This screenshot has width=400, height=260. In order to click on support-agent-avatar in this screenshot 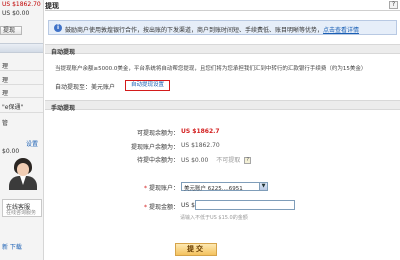, I will do `click(23, 174)`.